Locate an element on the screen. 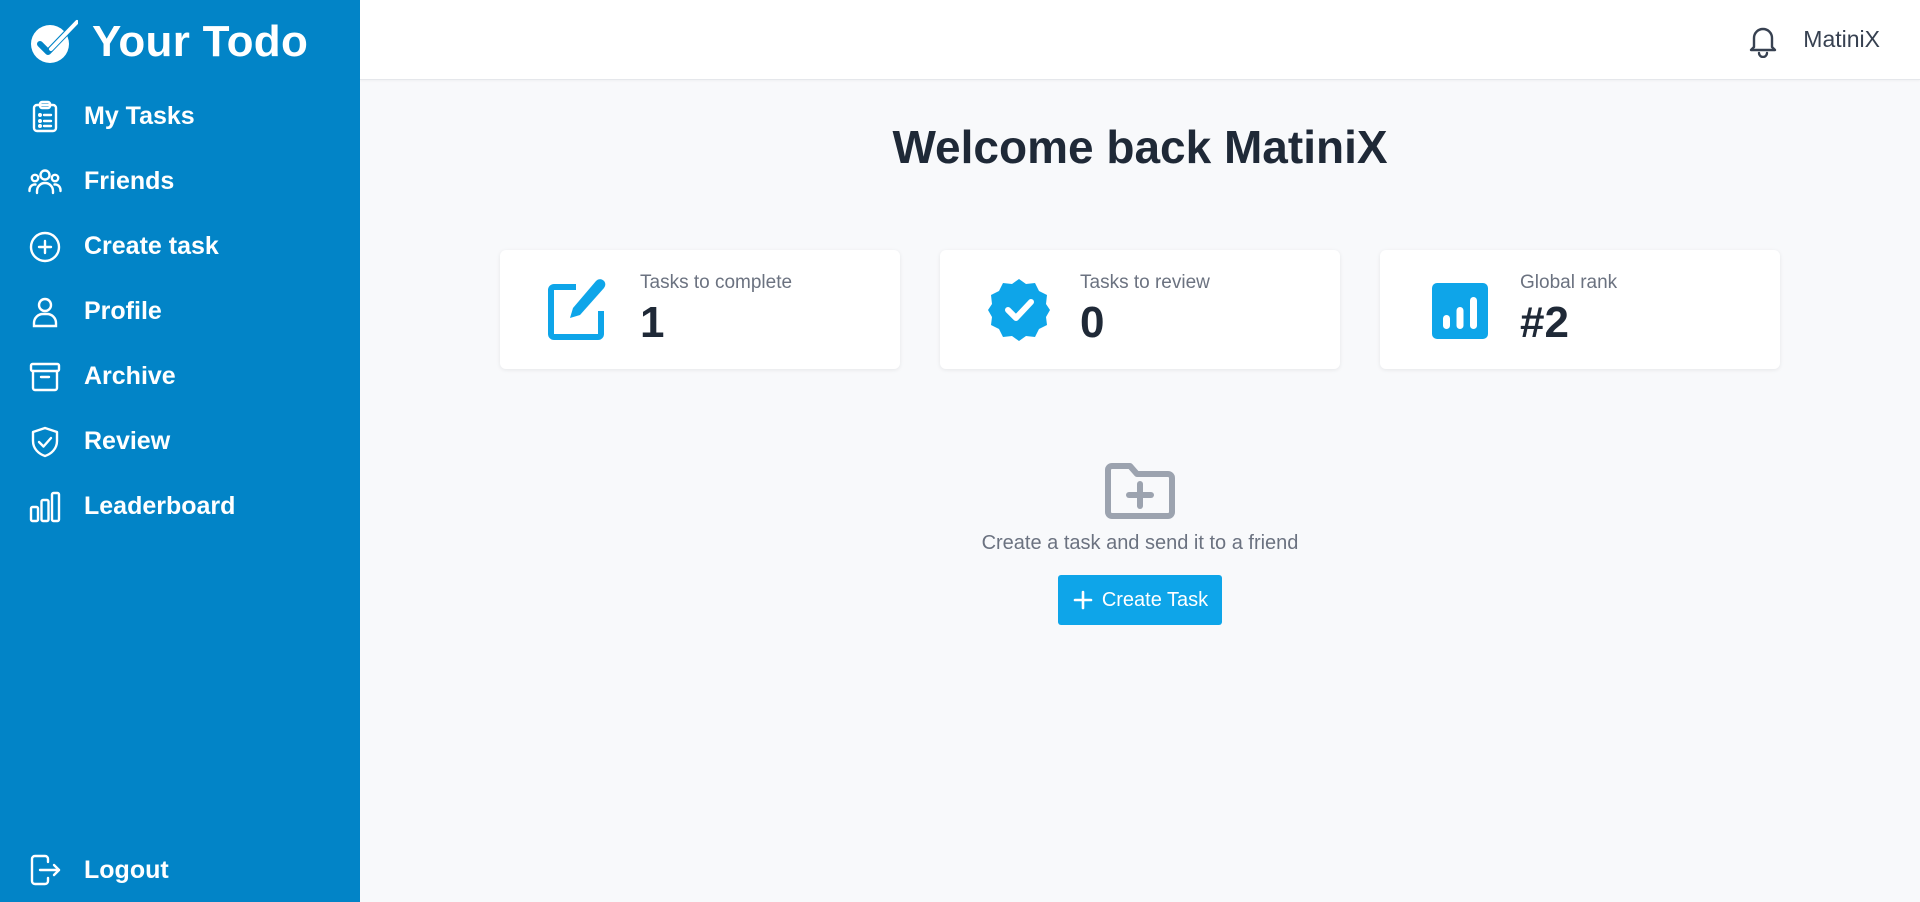 This screenshot has height=902, width=1920. sidebar-item-create-task: Create task is located at coordinates (180, 246).